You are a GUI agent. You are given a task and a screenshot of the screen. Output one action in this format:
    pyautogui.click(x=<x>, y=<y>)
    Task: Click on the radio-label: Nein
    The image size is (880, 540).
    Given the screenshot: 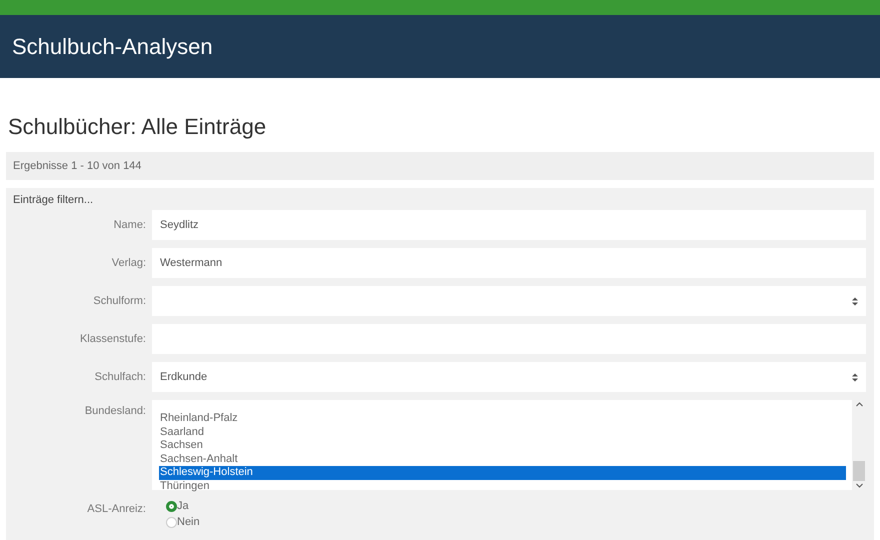 What is the action you would take?
    pyautogui.click(x=188, y=522)
    